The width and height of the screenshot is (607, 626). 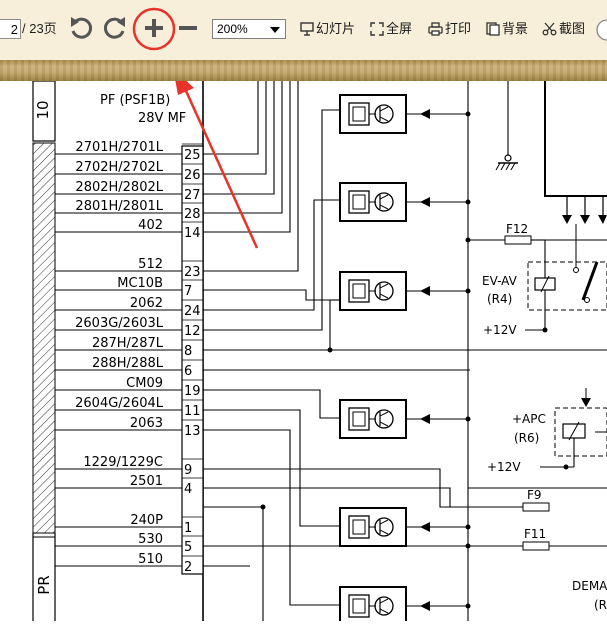 What do you see at coordinates (128, 363) in the screenshot?
I see `wire-label: 288H/288L` at bounding box center [128, 363].